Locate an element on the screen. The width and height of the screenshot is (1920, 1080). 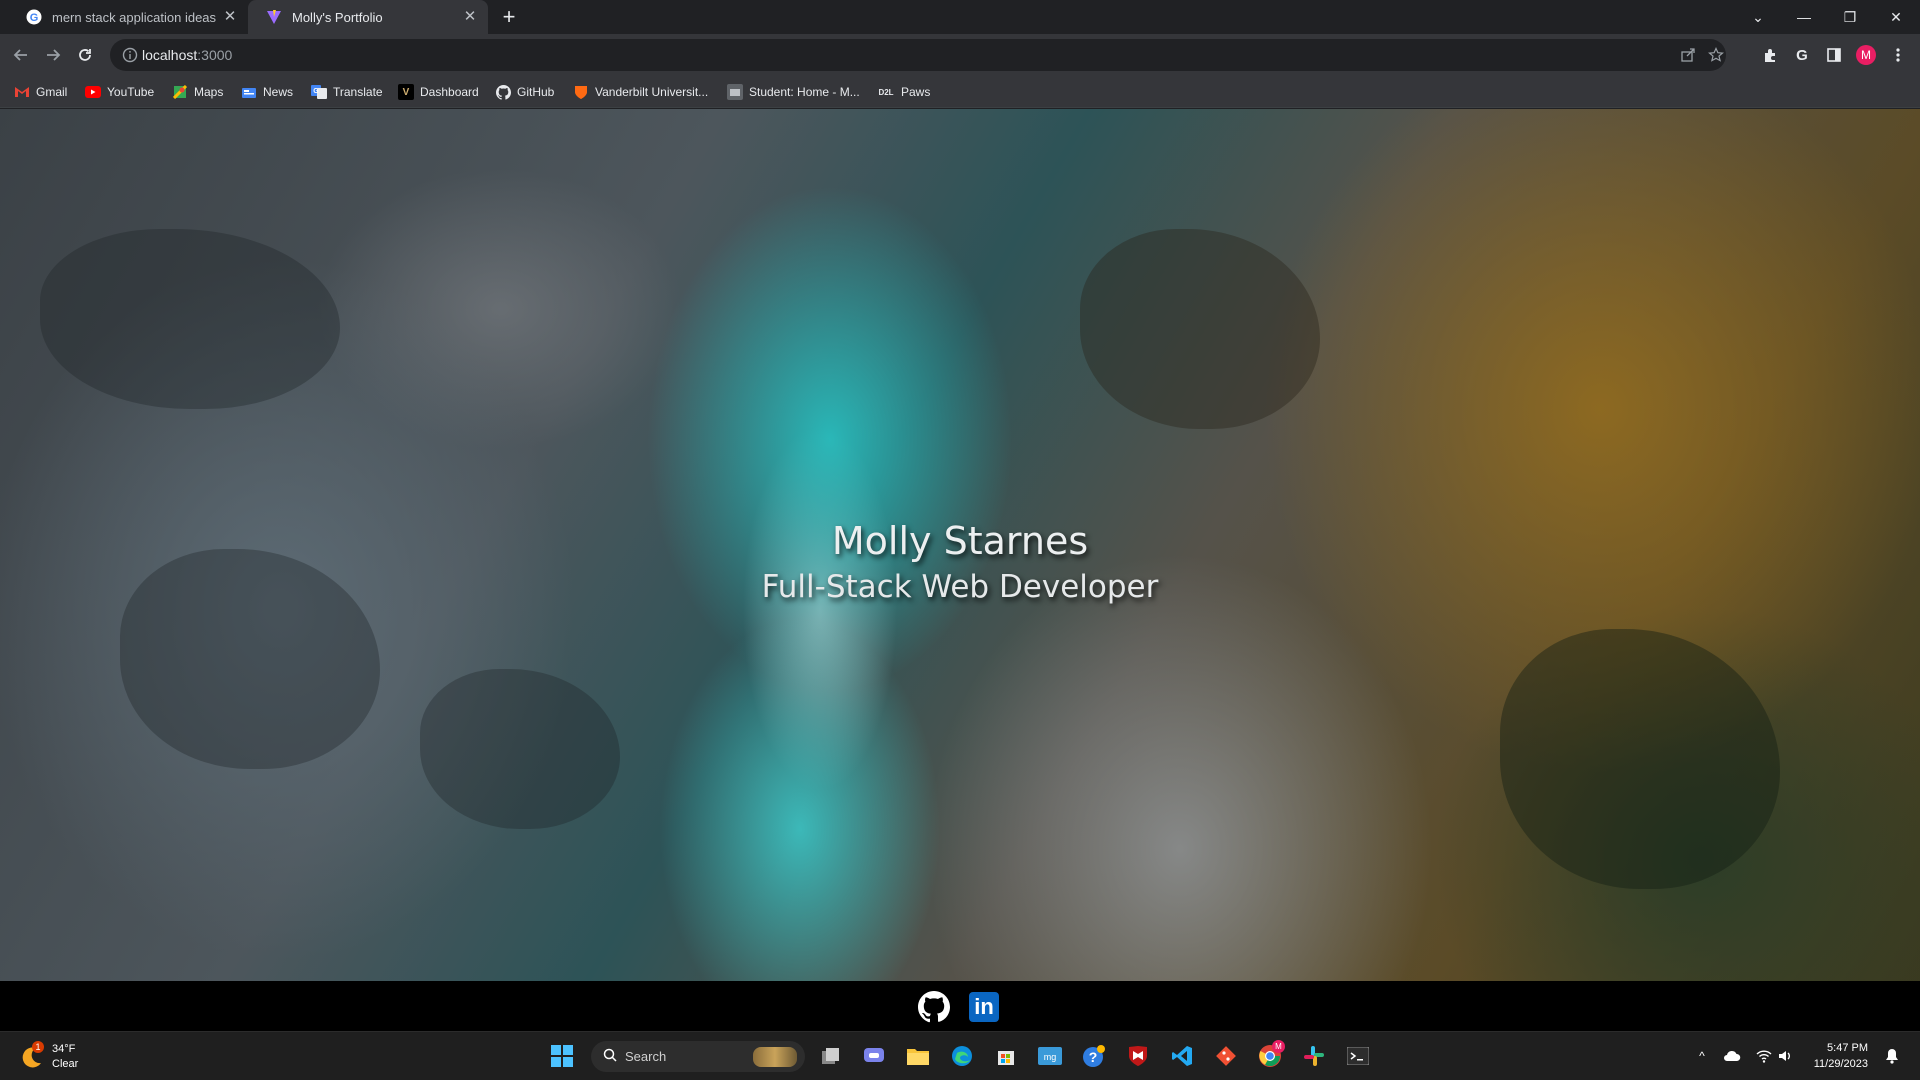
student-icon is located at coordinates (735, 92).